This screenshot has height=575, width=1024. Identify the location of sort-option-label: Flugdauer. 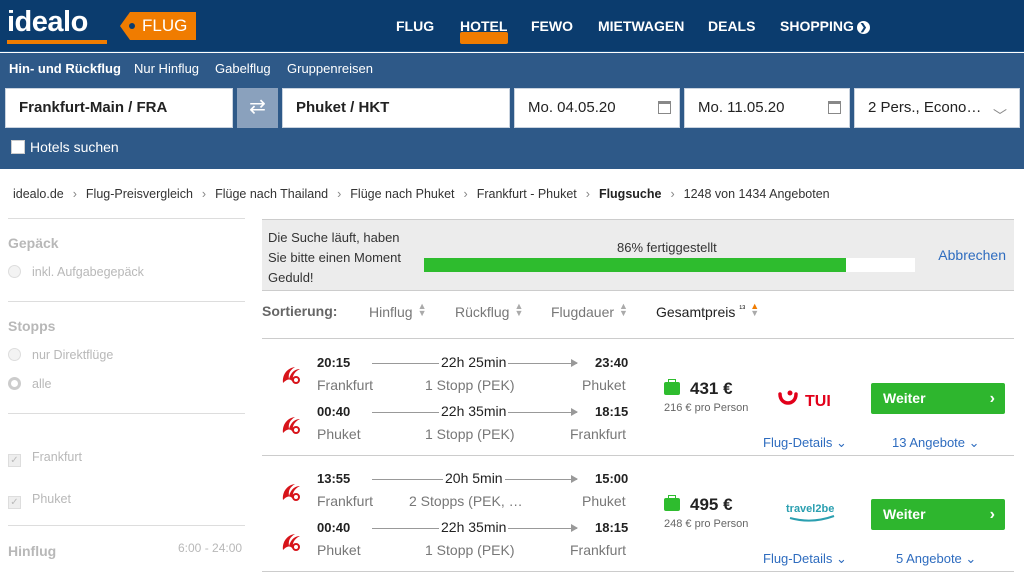
(583, 312).